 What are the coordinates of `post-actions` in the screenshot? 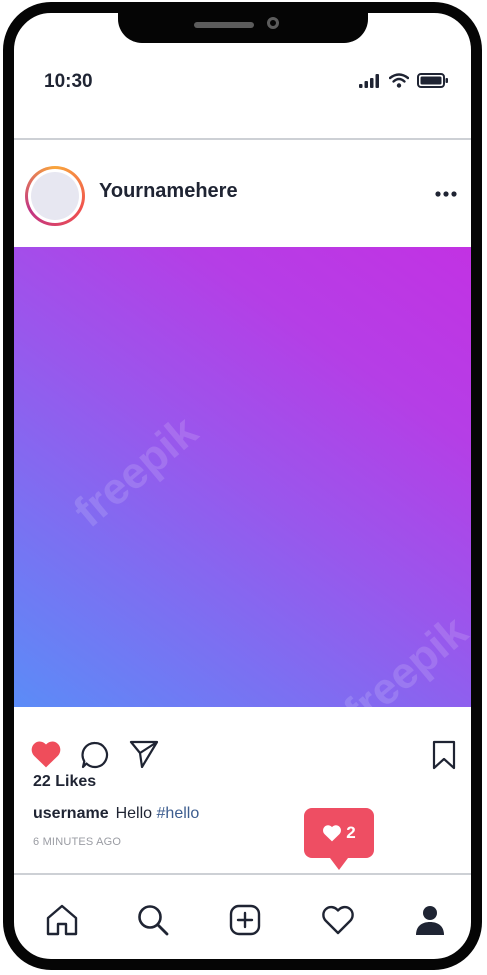 It's located at (242, 742).